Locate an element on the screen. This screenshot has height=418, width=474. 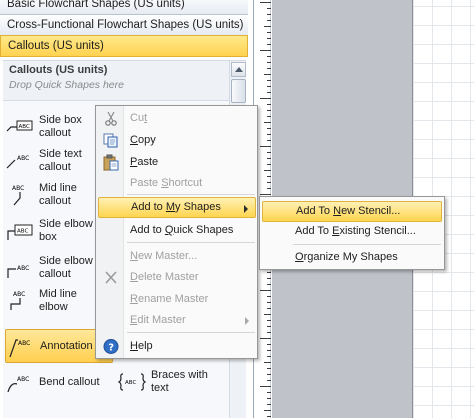
bend-callout-icon: ABC is located at coordinates (20, 382).